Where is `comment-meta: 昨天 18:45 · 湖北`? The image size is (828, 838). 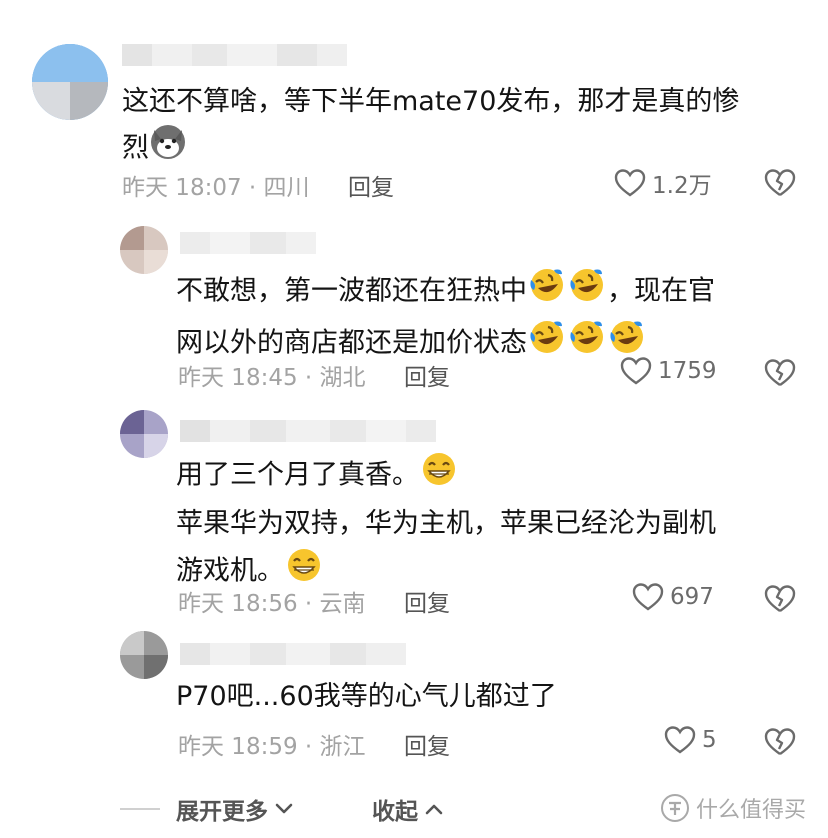 comment-meta: 昨天 18:45 · 湖北 is located at coordinates (272, 375).